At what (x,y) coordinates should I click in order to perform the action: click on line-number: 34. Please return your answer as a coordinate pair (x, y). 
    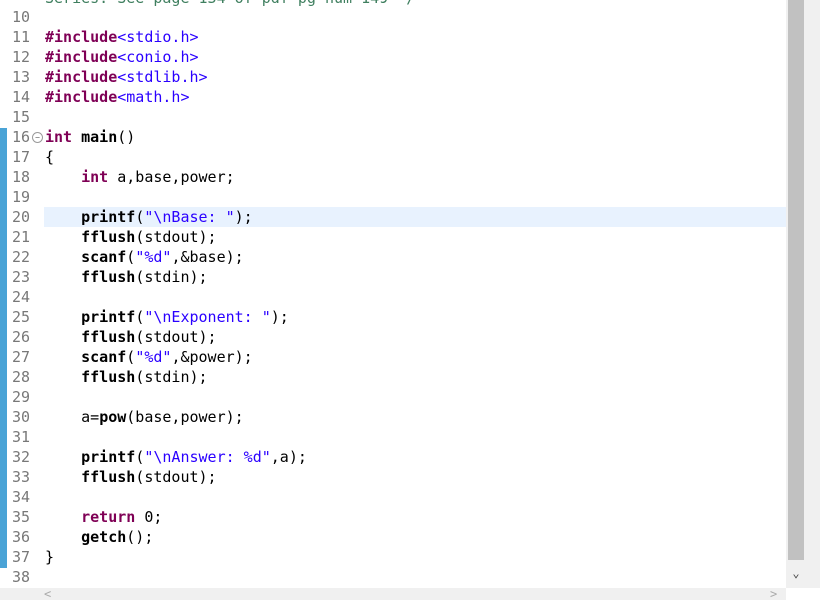
    Looking at the image, I should click on (21, 497).